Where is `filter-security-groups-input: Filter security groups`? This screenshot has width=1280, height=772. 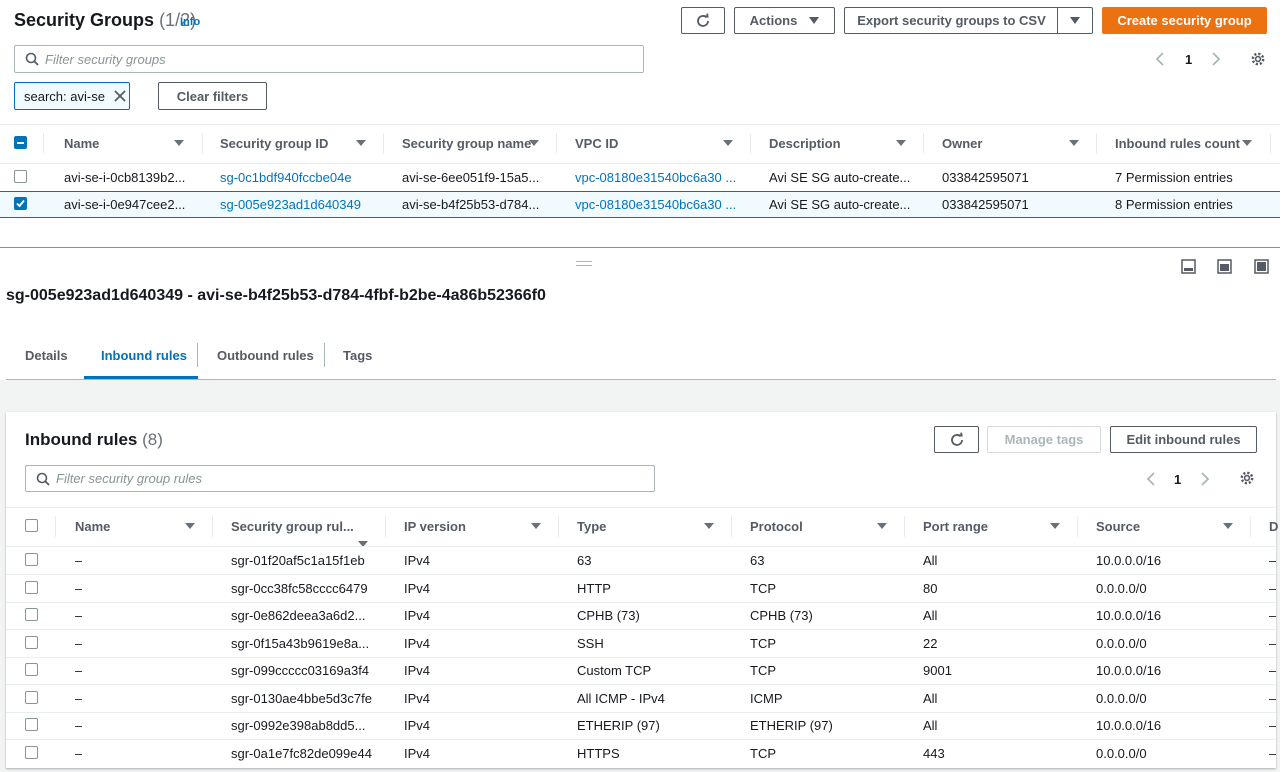 filter-security-groups-input: Filter security groups is located at coordinates (329, 59).